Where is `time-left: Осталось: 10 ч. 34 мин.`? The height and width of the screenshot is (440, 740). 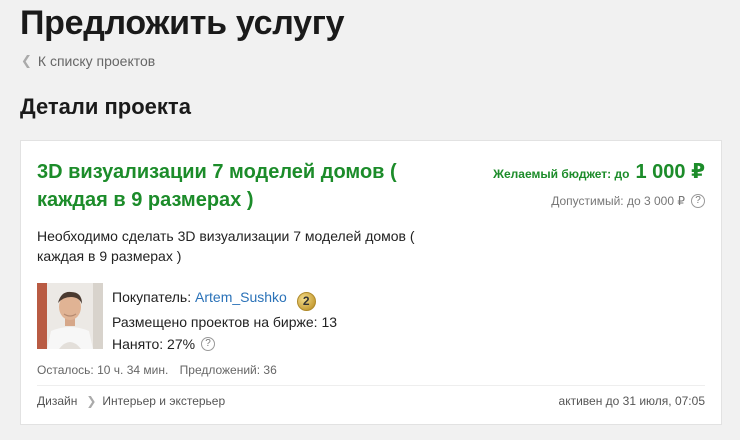
time-left: Осталось: 10 ч. 34 мин. is located at coordinates (103, 370).